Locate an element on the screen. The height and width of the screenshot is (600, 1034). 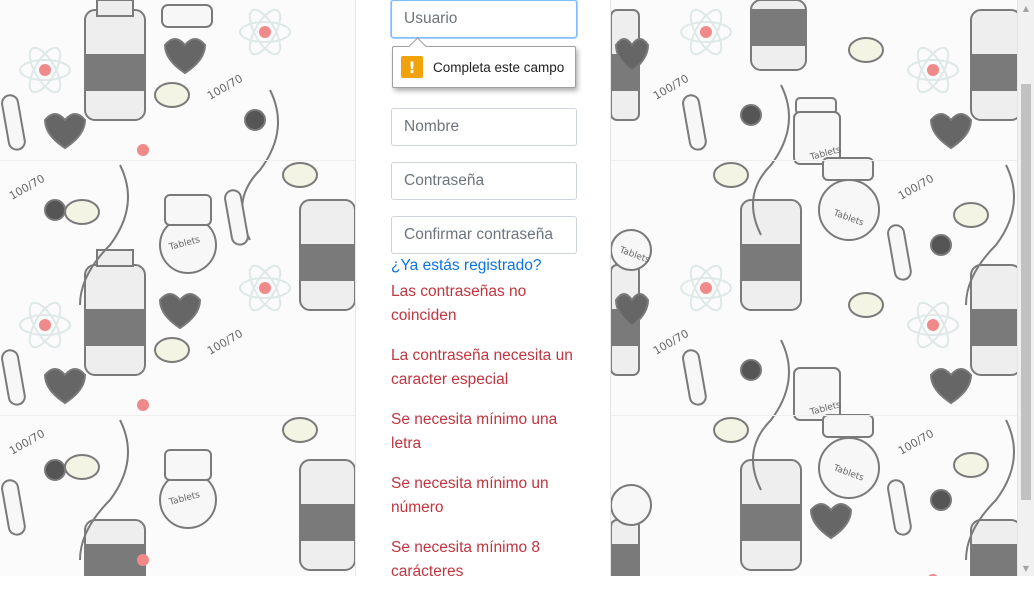
username-input is located at coordinates (484, 19).